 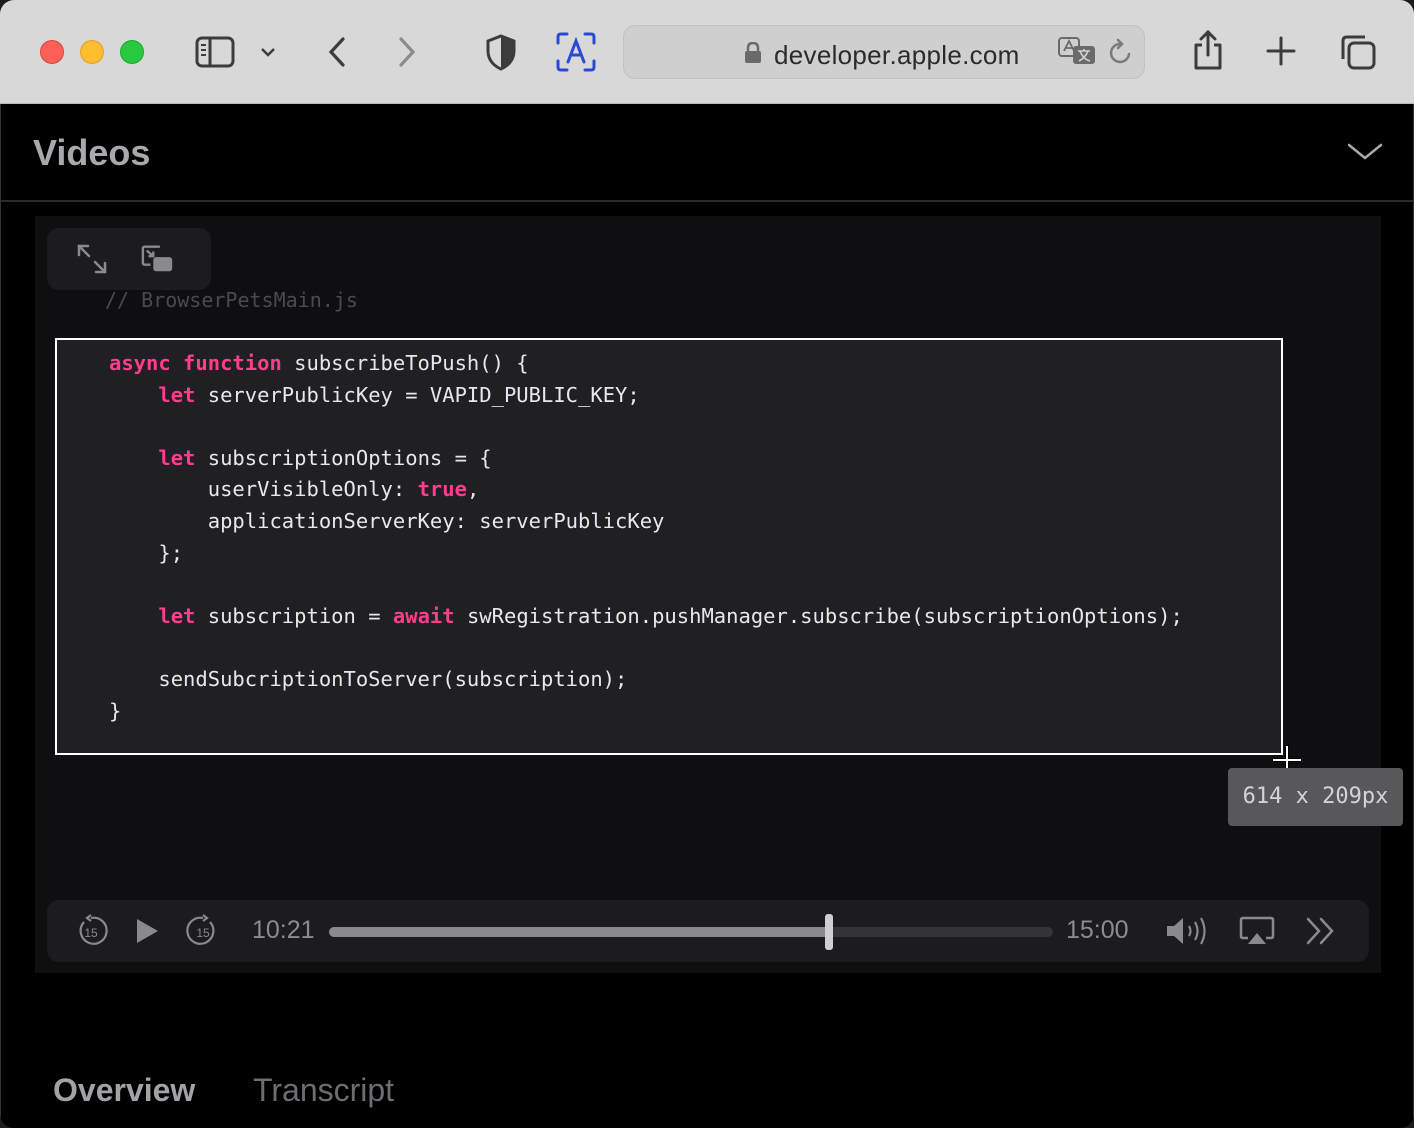 I want to click on code-line: userVisibleOnly: true,, so click(x=294, y=489).